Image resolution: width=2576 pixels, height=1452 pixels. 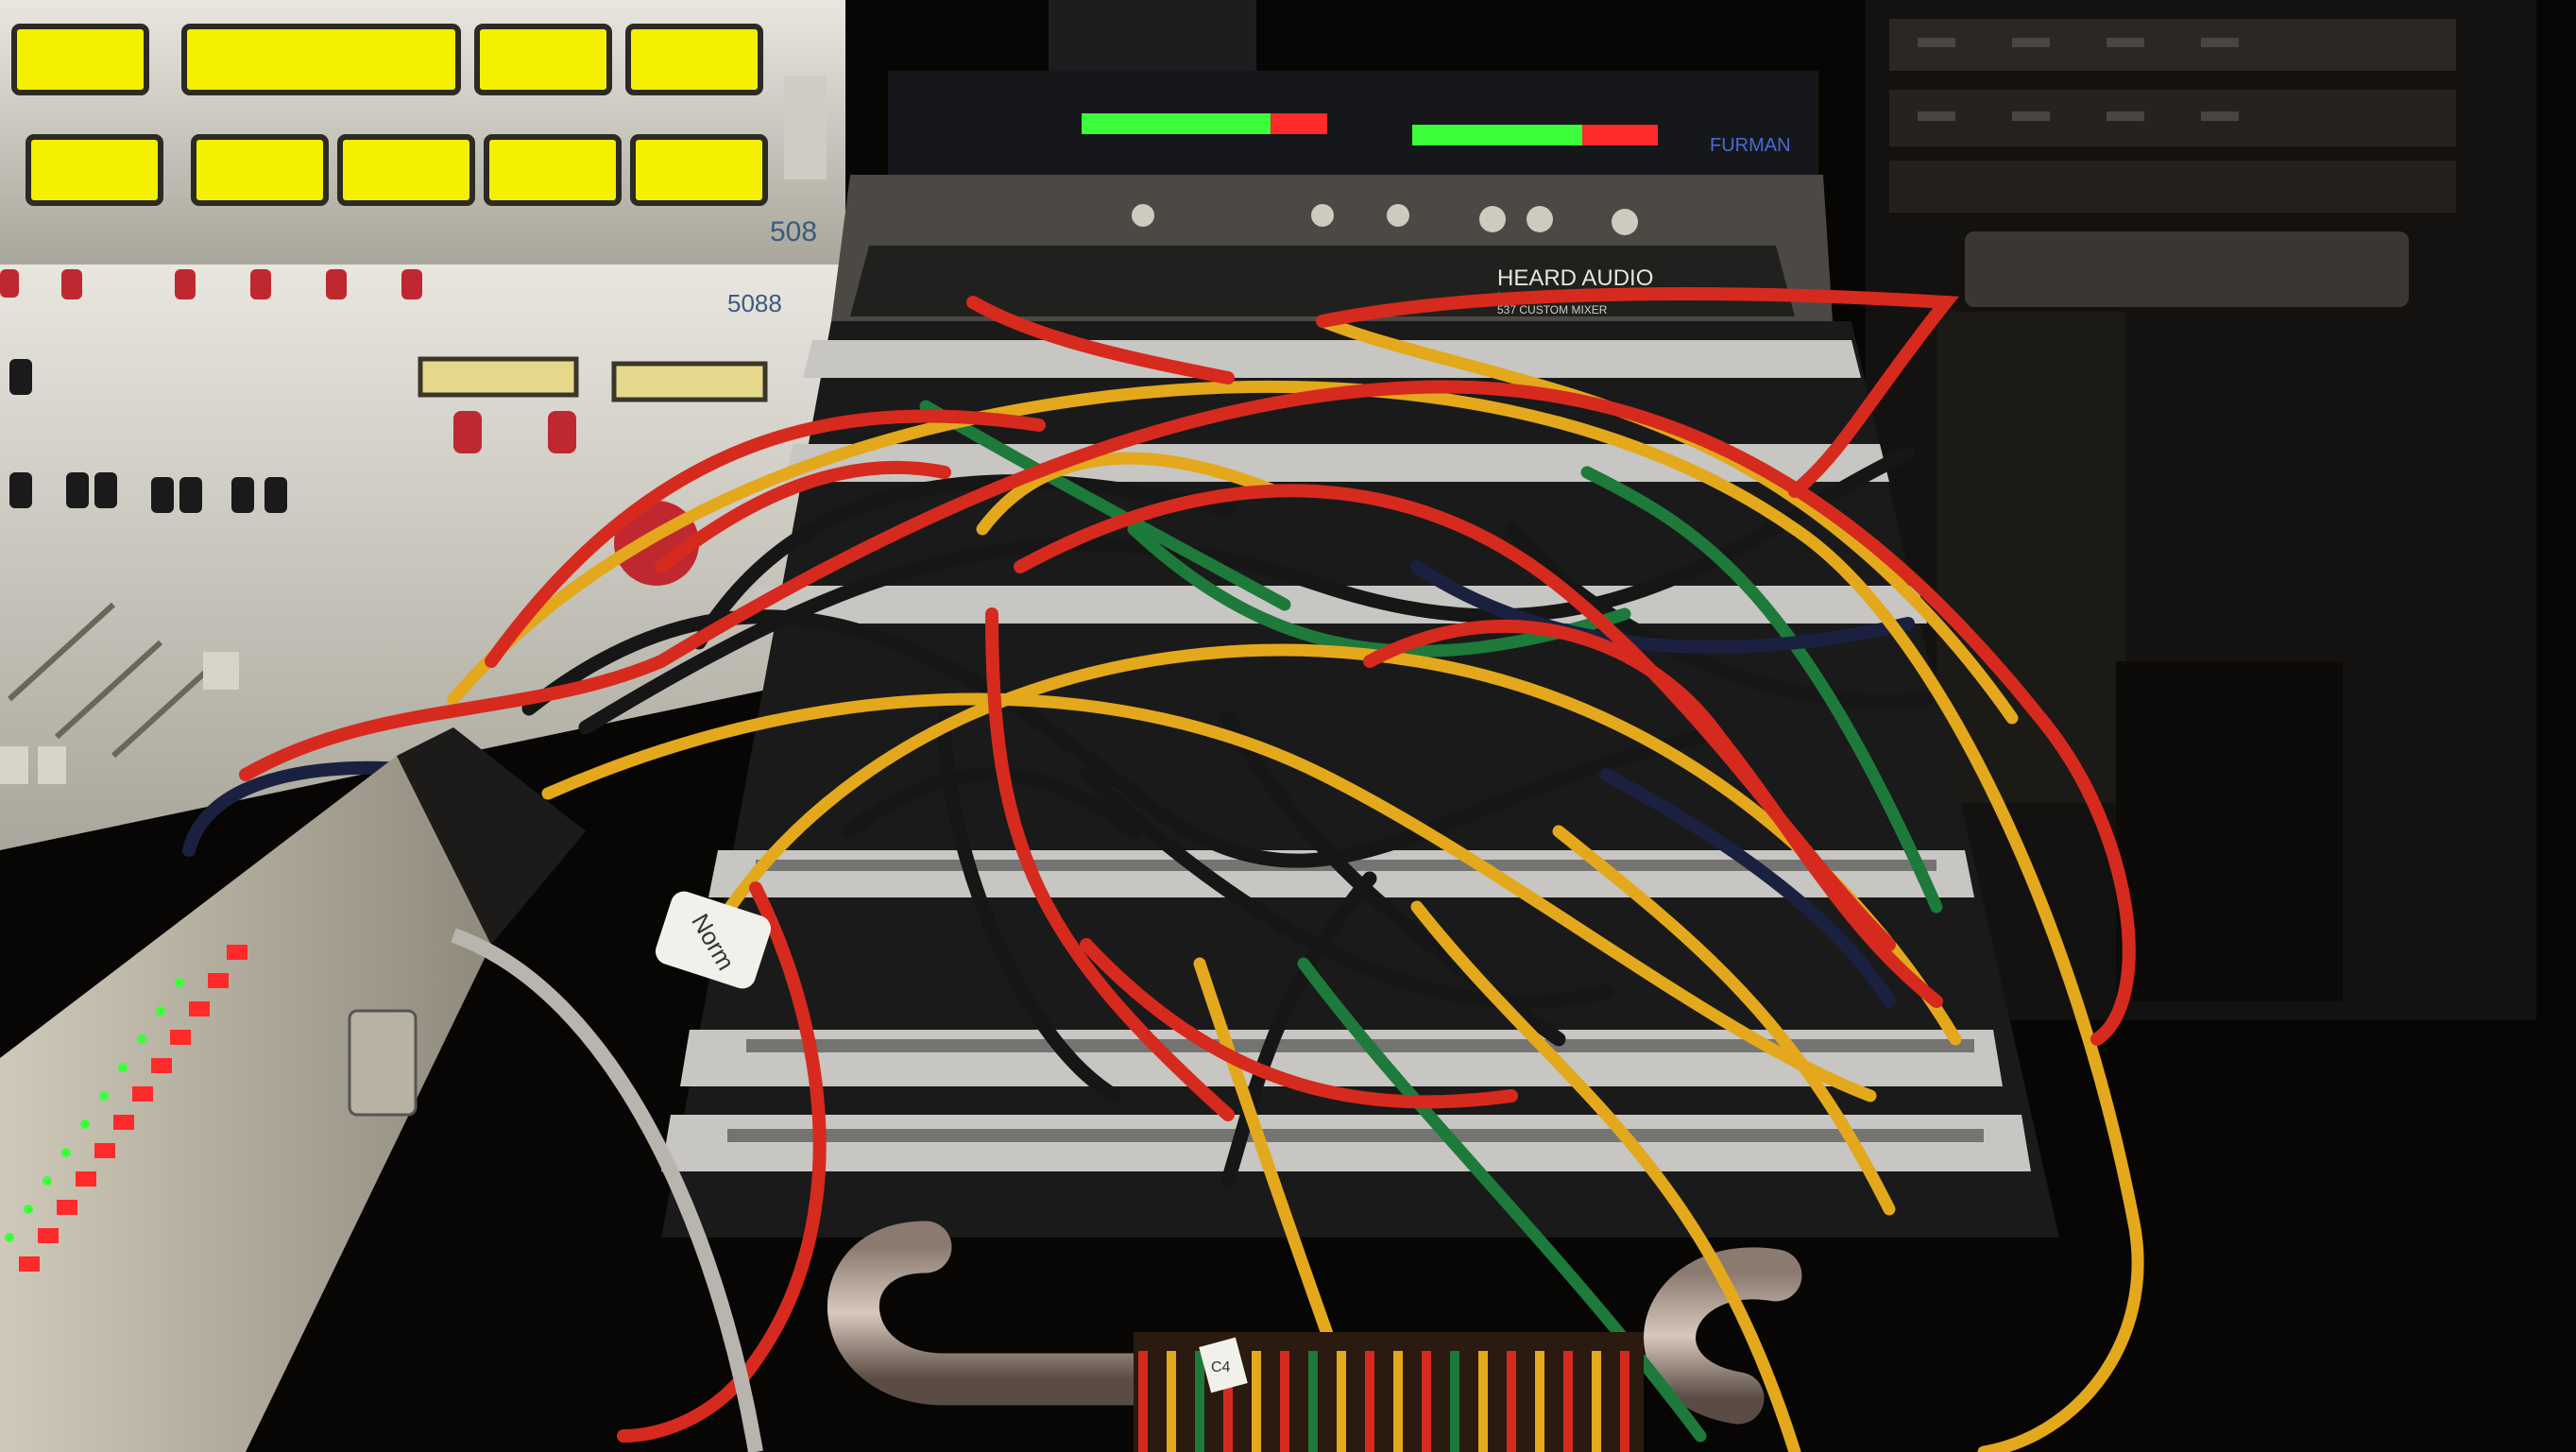 I want to click on meter-brand-label: FURMAN, so click(x=1751, y=145).